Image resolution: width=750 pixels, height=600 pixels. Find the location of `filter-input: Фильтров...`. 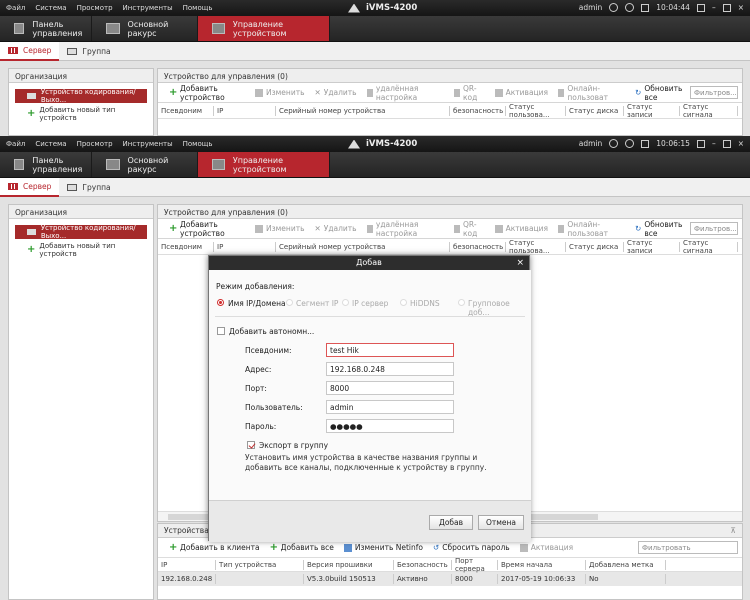

filter-input: Фильтров... is located at coordinates (714, 92).